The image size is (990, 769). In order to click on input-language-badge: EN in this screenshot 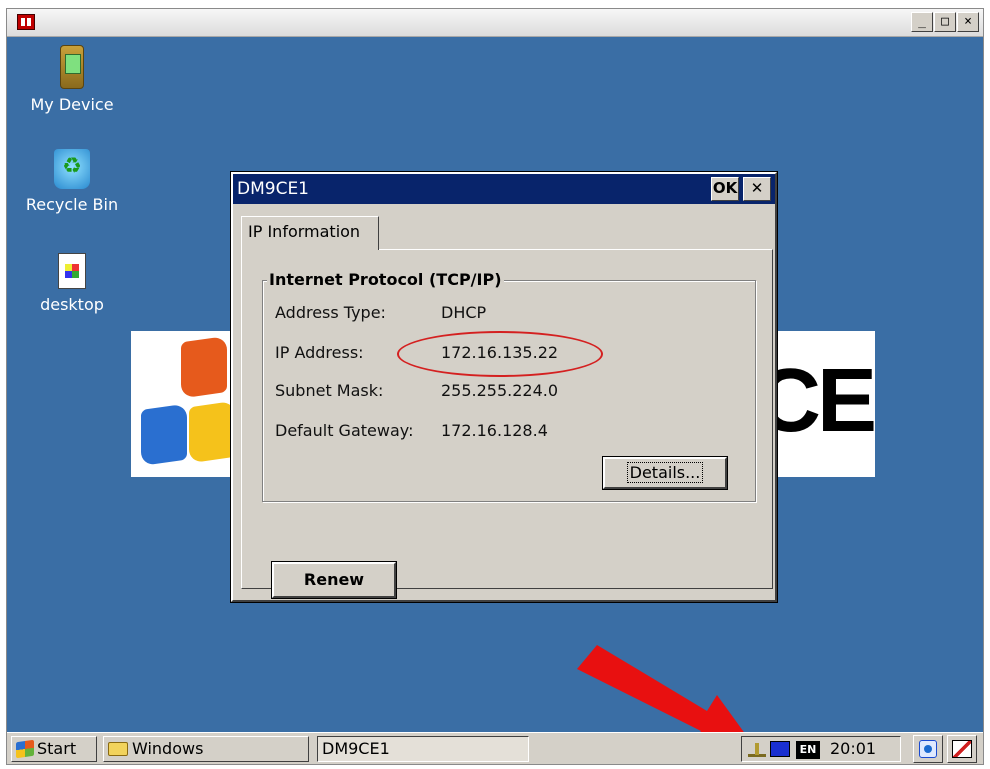, I will do `click(808, 750)`.